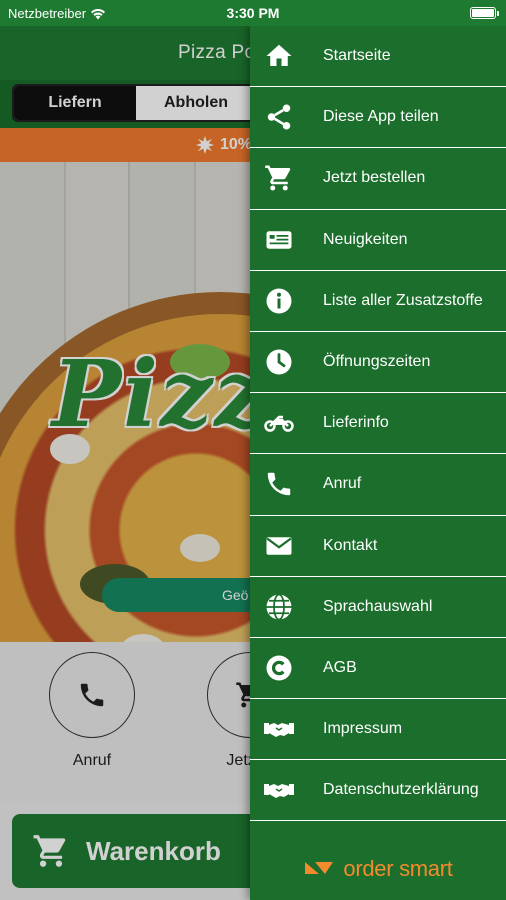 This screenshot has width=506, height=900. What do you see at coordinates (279, 362) in the screenshot?
I see `clock-icon` at bounding box center [279, 362].